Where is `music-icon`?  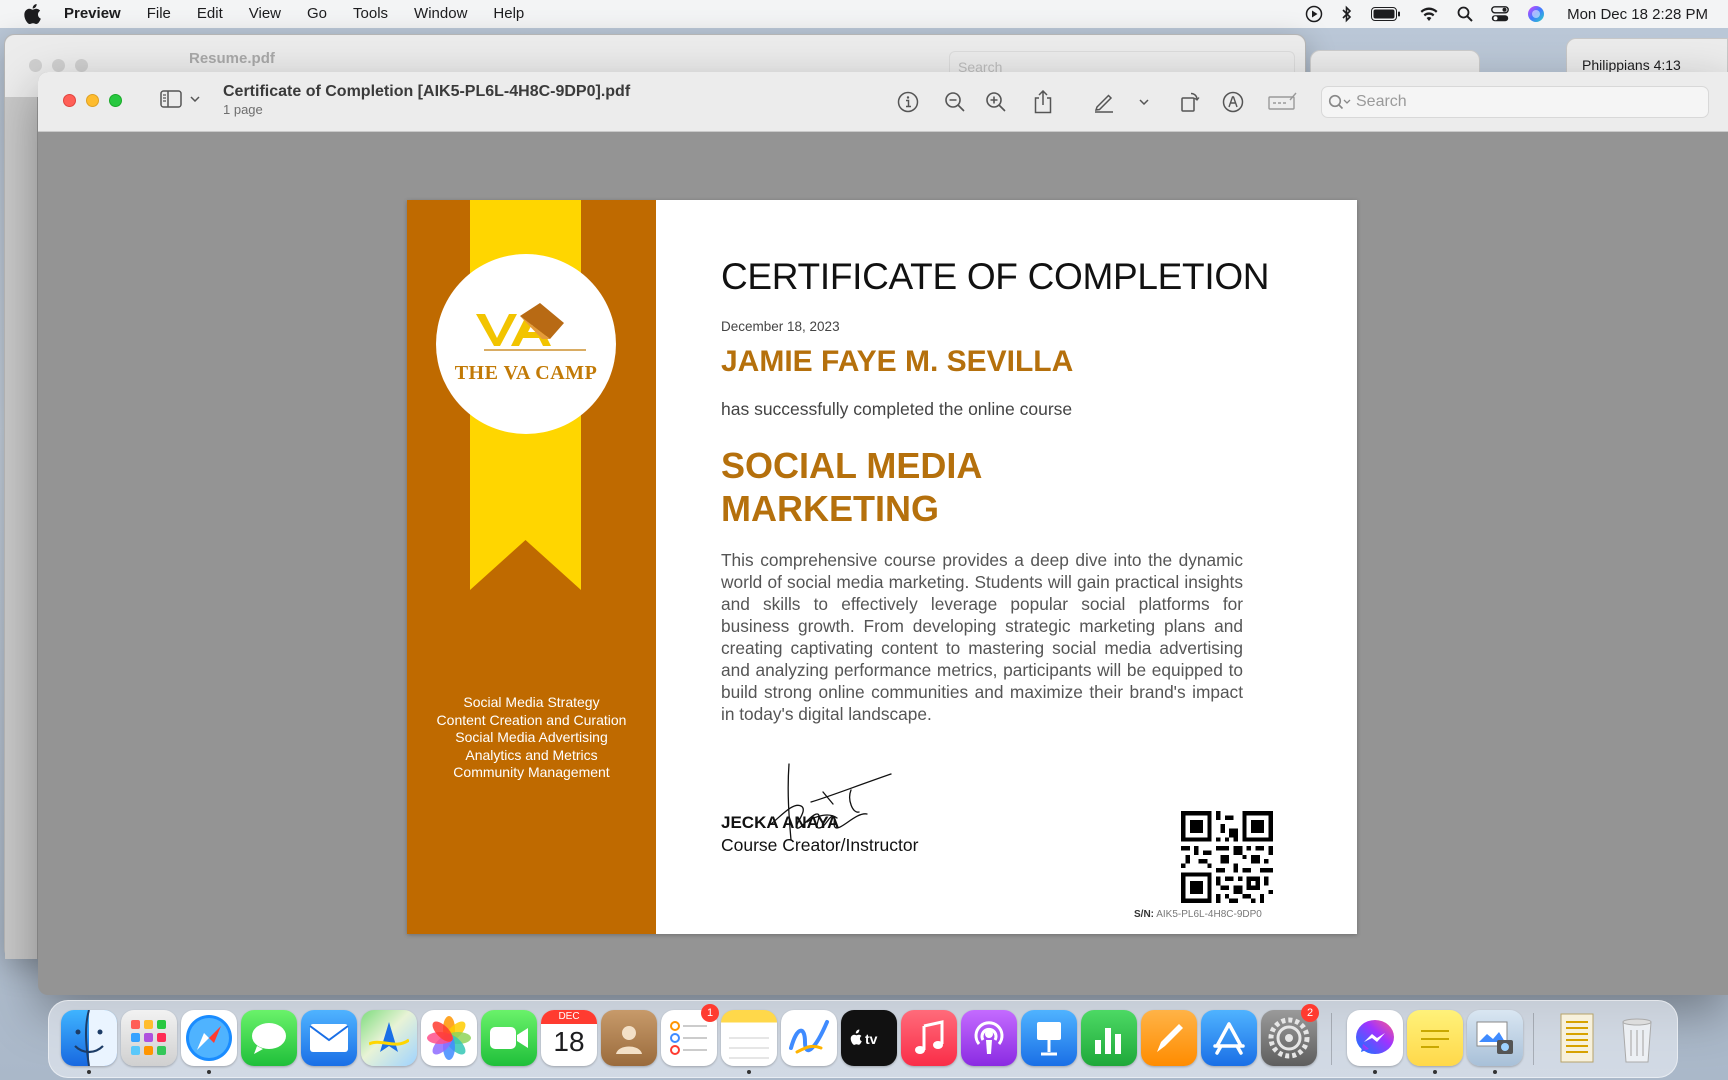 music-icon is located at coordinates (929, 1038).